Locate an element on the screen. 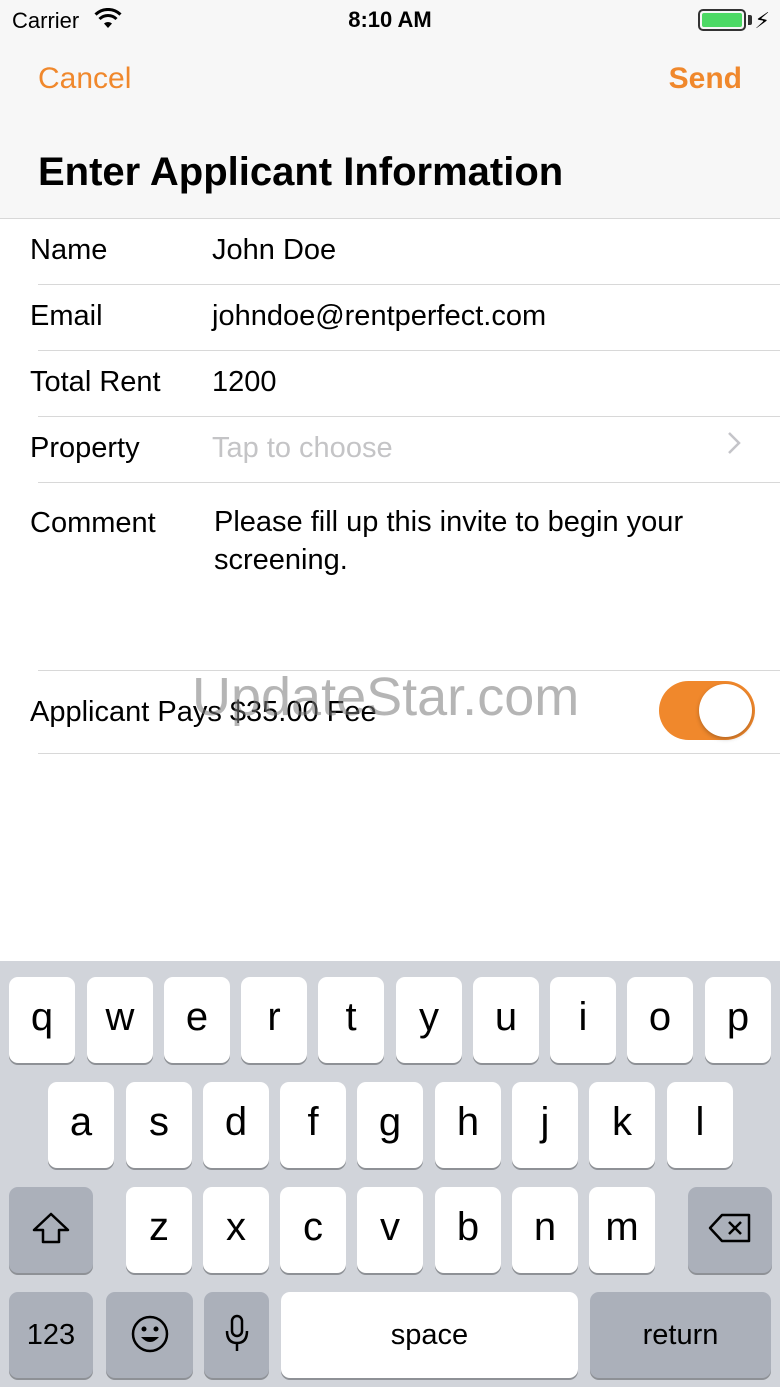 The width and height of the screenshot is (780, 1387). microphone-icon is located at coordinates (237, 1338).